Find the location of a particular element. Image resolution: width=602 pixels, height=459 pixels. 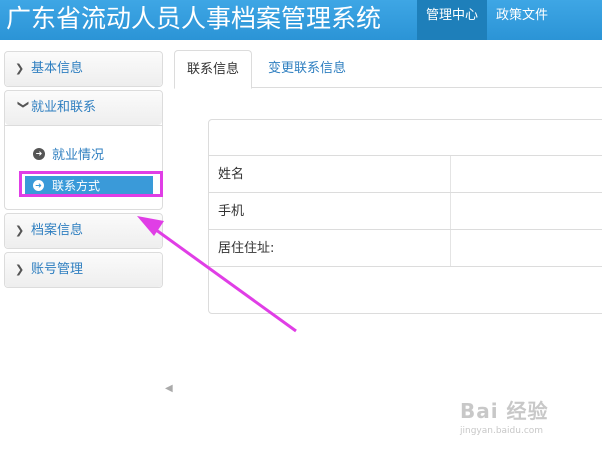

sidebar-item-label: 联系方式 is located at coordinates (76, 185).